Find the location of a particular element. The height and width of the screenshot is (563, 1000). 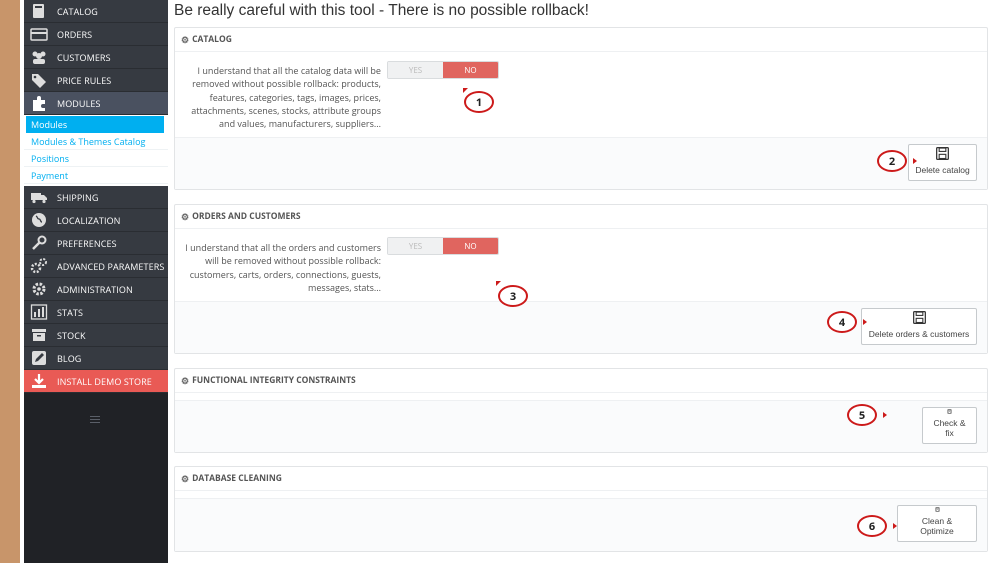

shipping-icon is located at coordinates (39, 197).